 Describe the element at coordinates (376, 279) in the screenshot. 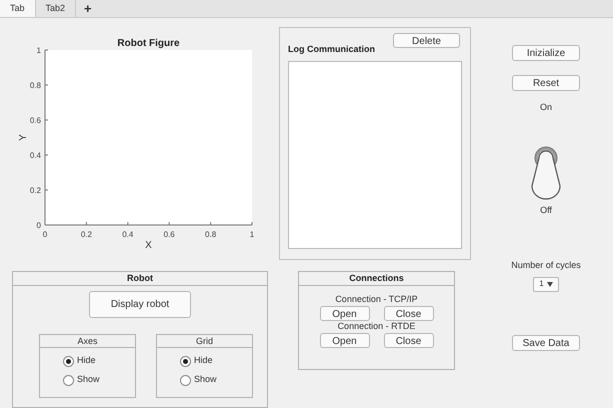

I see `panel-title: Connections` at that location.